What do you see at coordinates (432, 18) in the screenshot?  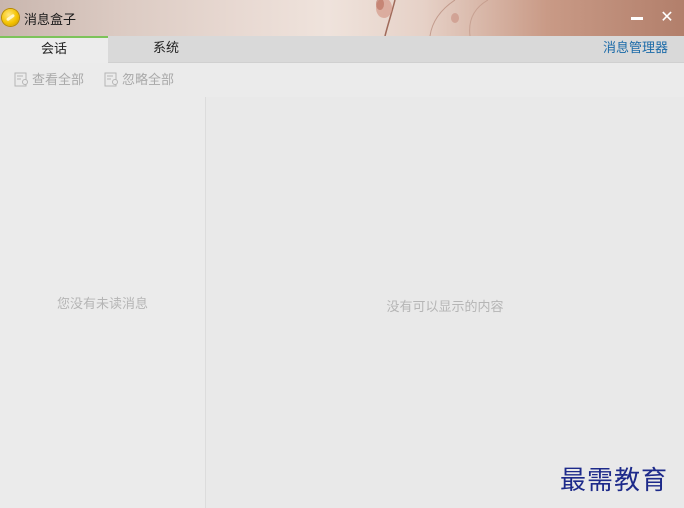 I see `flower-decoration` at bounding box center [432, 18].